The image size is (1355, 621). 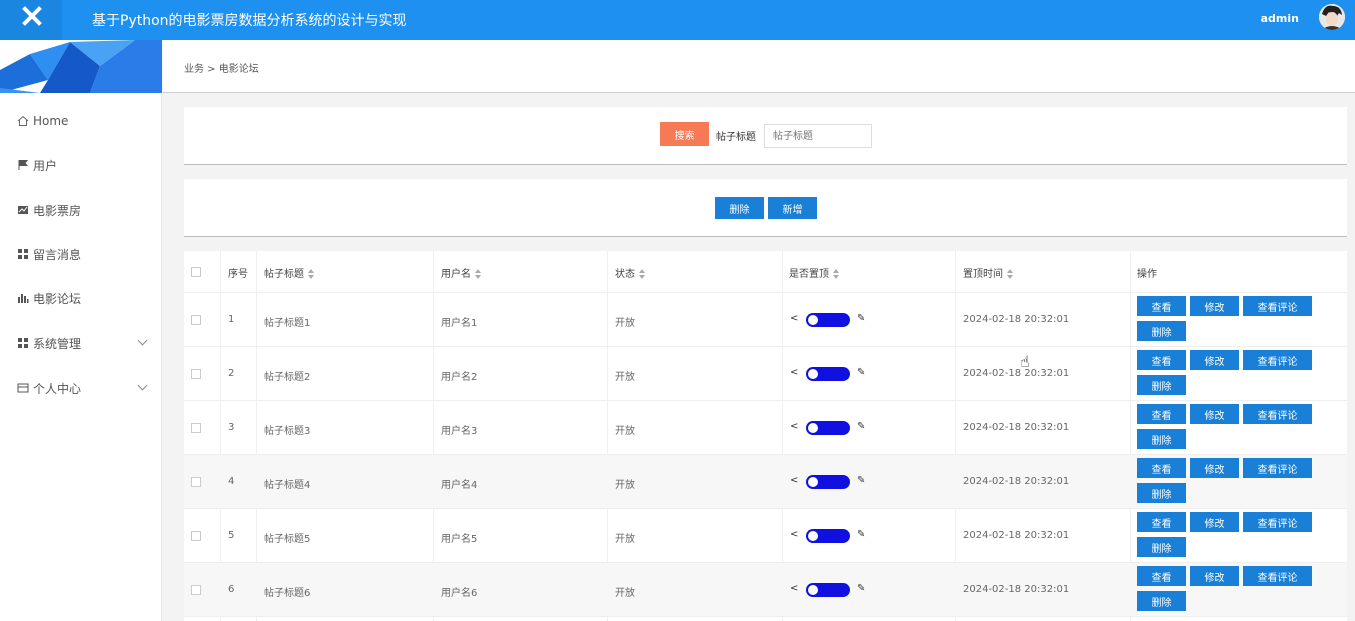 I want to click on sidebar-item-label: 电影论坛, so click(x=57, y=298).